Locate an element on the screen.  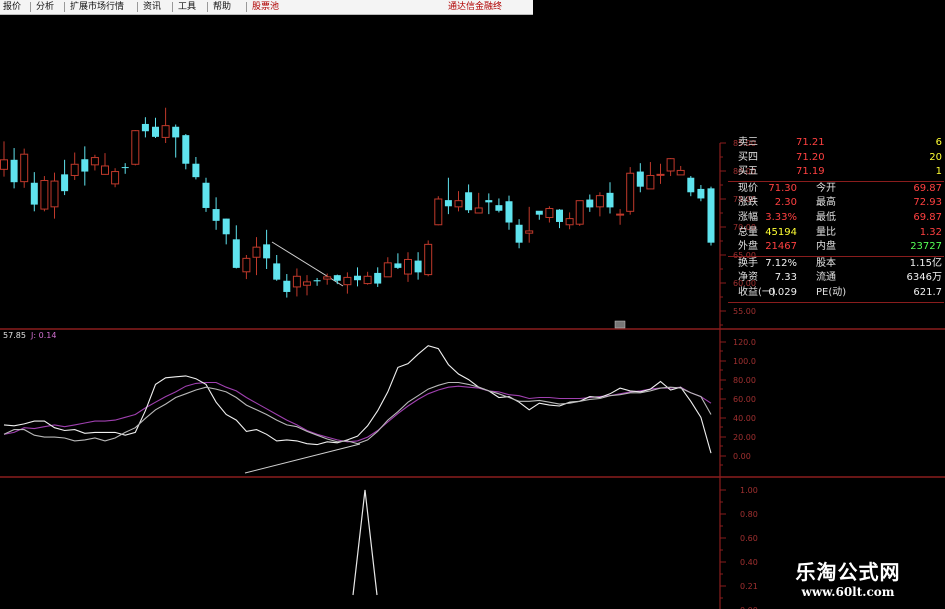
menu-item-0: 报价 is located at coordinates (12, 7).